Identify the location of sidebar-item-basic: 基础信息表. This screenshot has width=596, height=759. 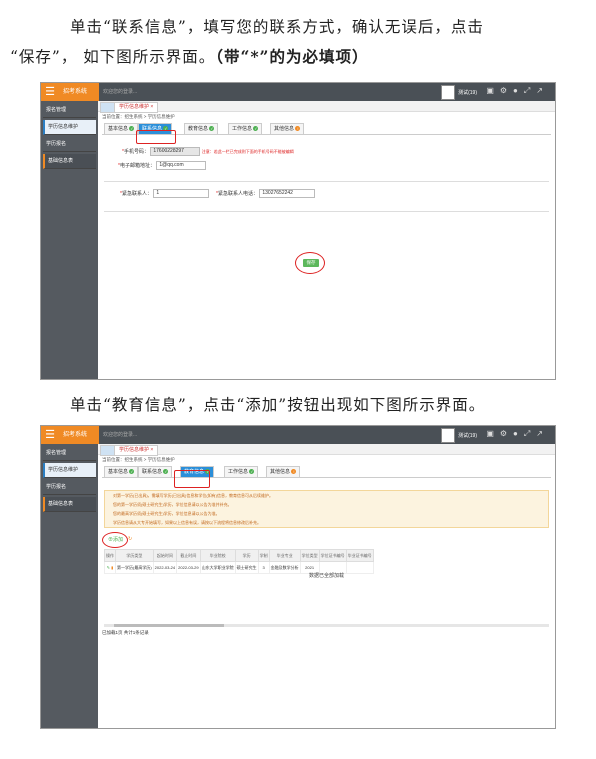
(69, 161).